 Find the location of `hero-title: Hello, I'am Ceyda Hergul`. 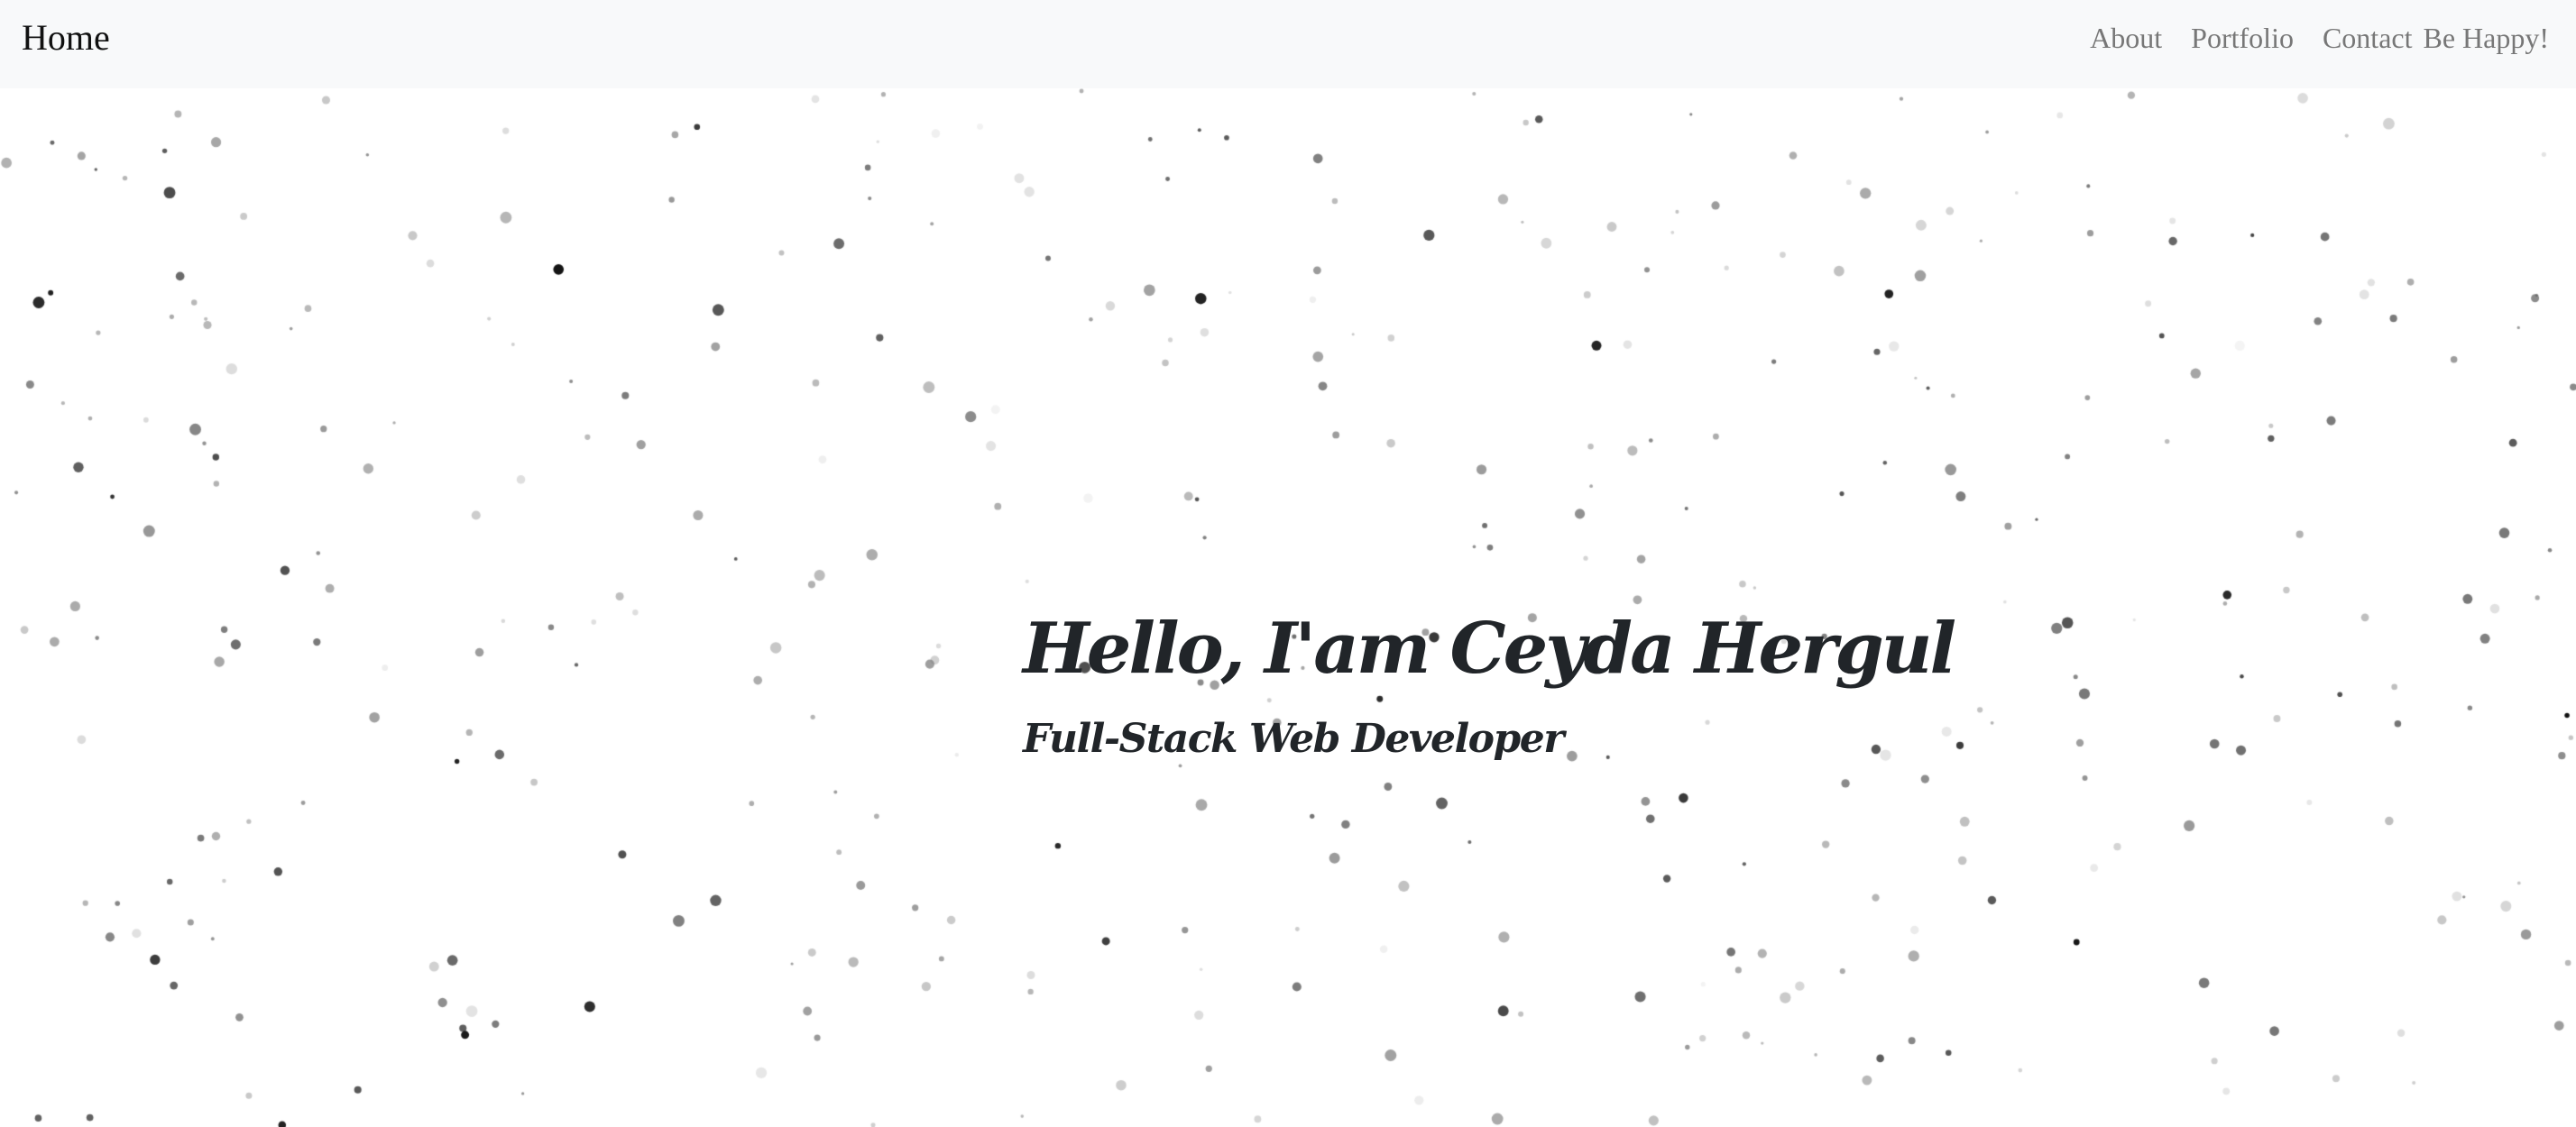

hero-title: Hello, I'am Ceyda Hergul is located at coordinates (1489, 649).